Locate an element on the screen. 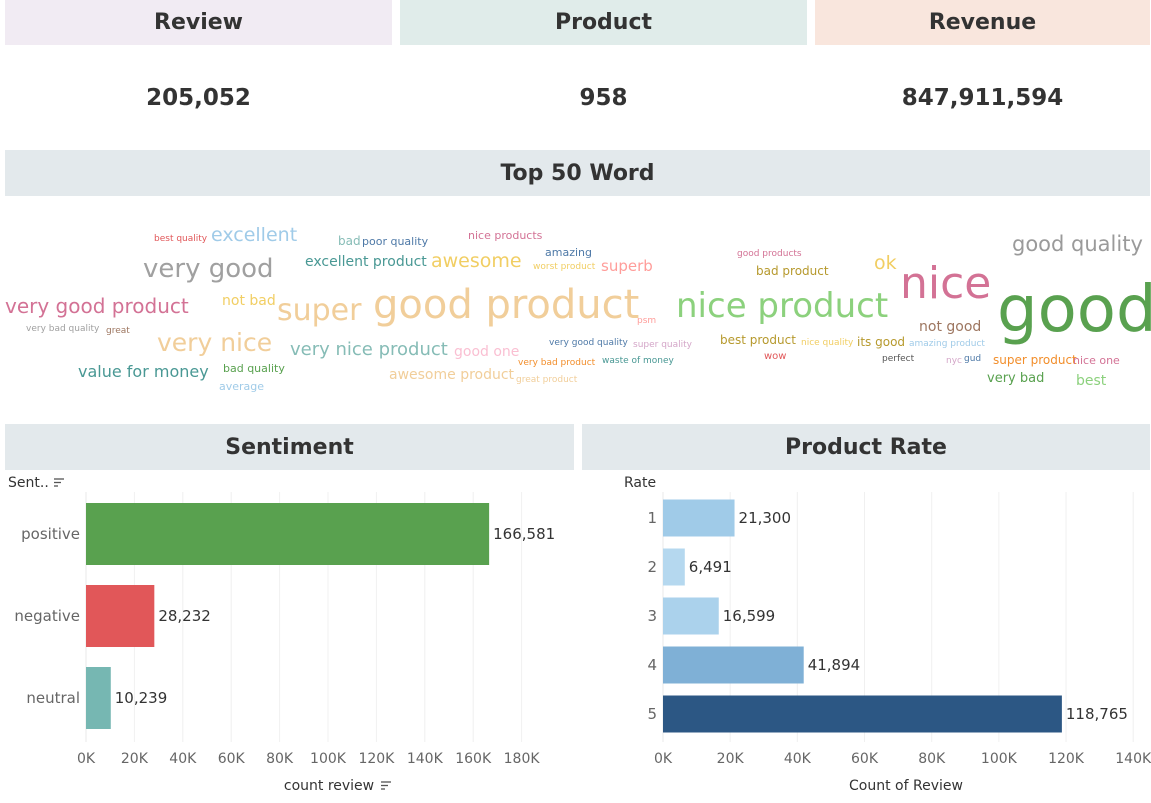  word-cloud-word: super is located at coordinates (319, 310).